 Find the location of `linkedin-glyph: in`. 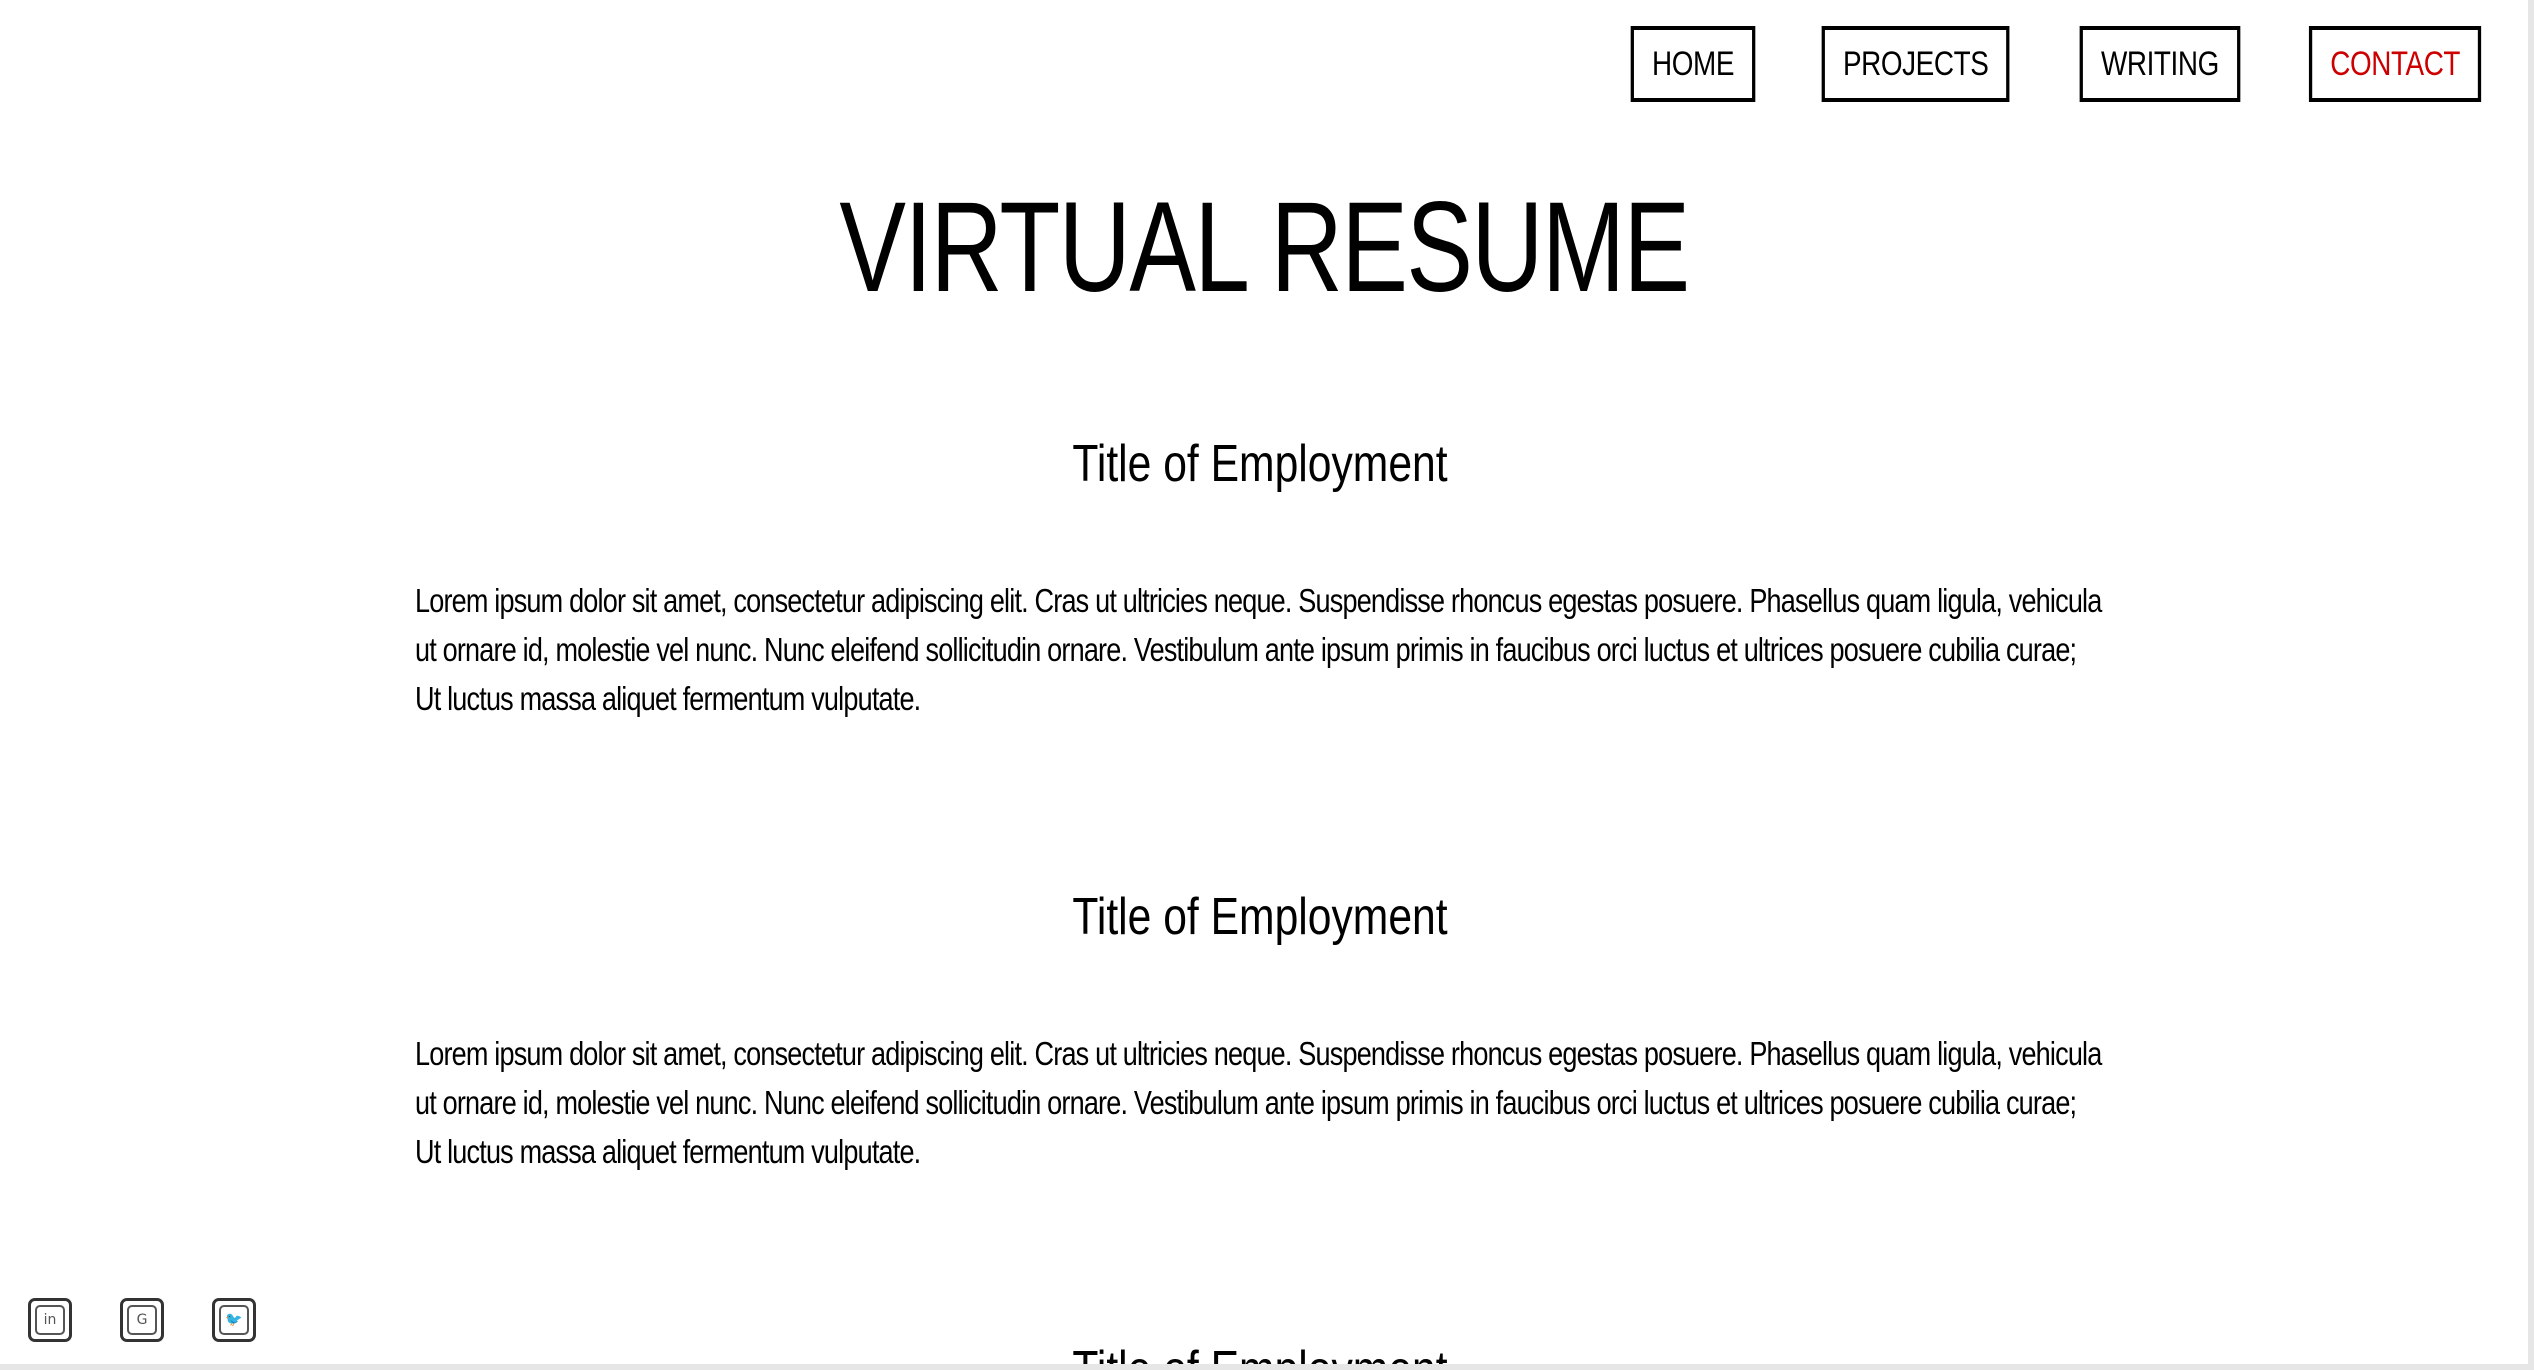

linkedin-glyph: in is located at coordinates (50, 1320).